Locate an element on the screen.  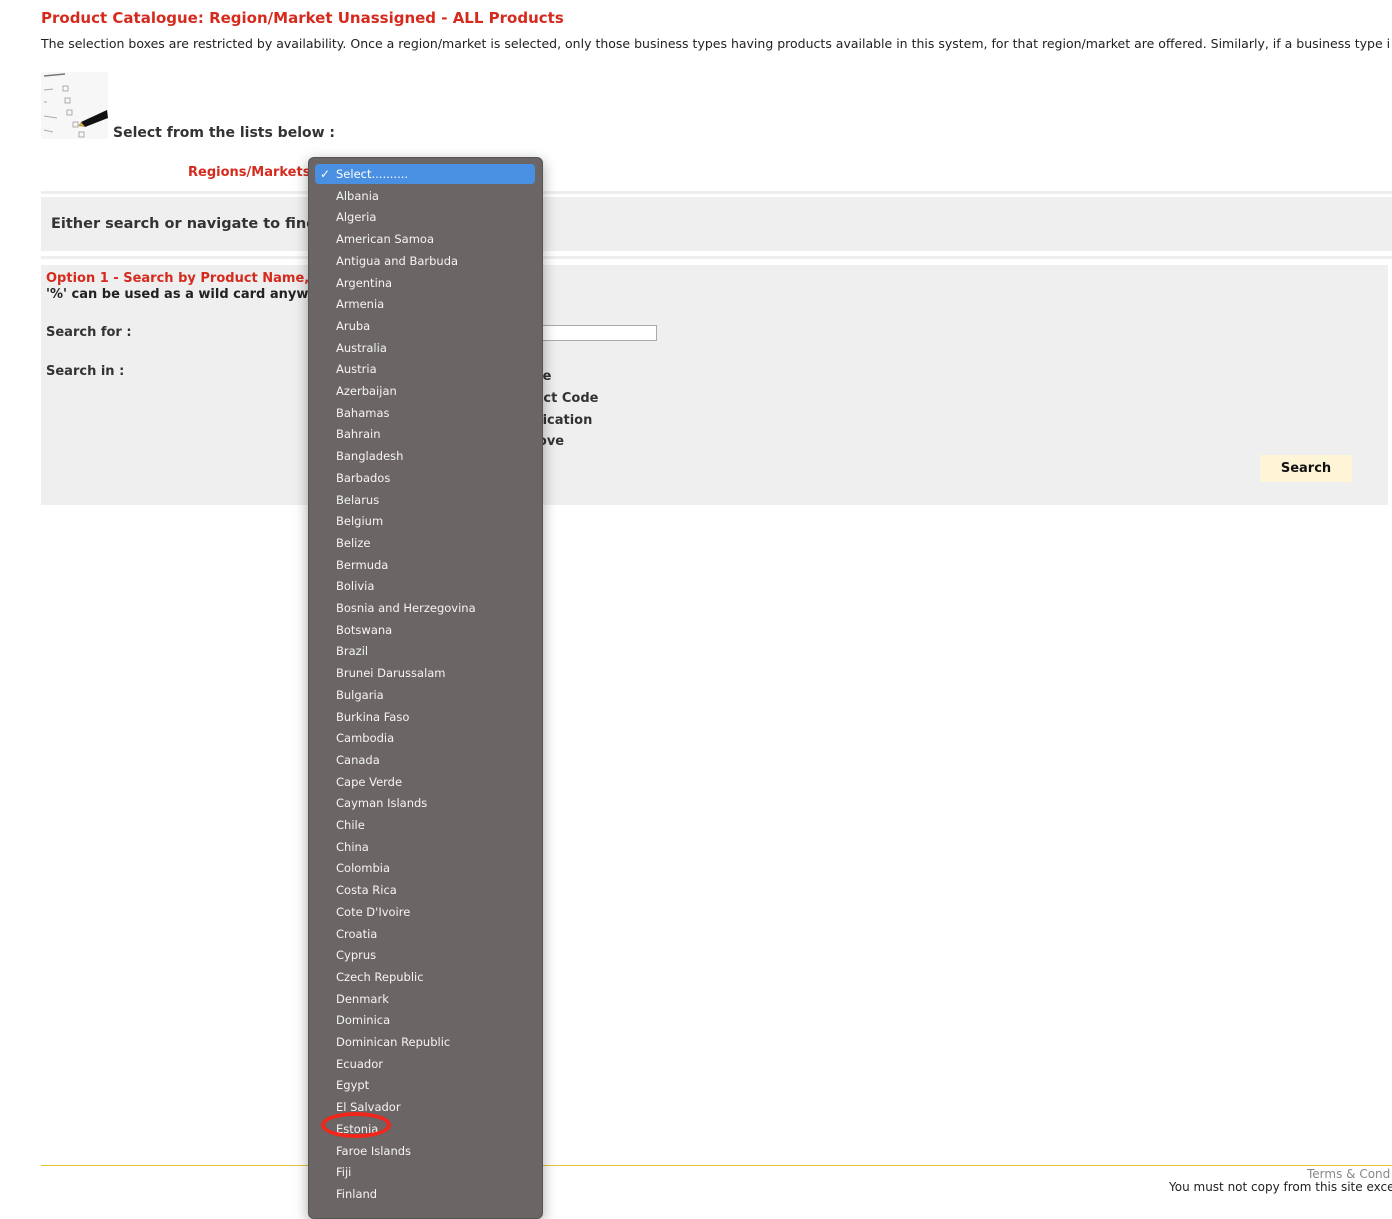
dropdown-option: Denmark is located at coordinates (425, 999).